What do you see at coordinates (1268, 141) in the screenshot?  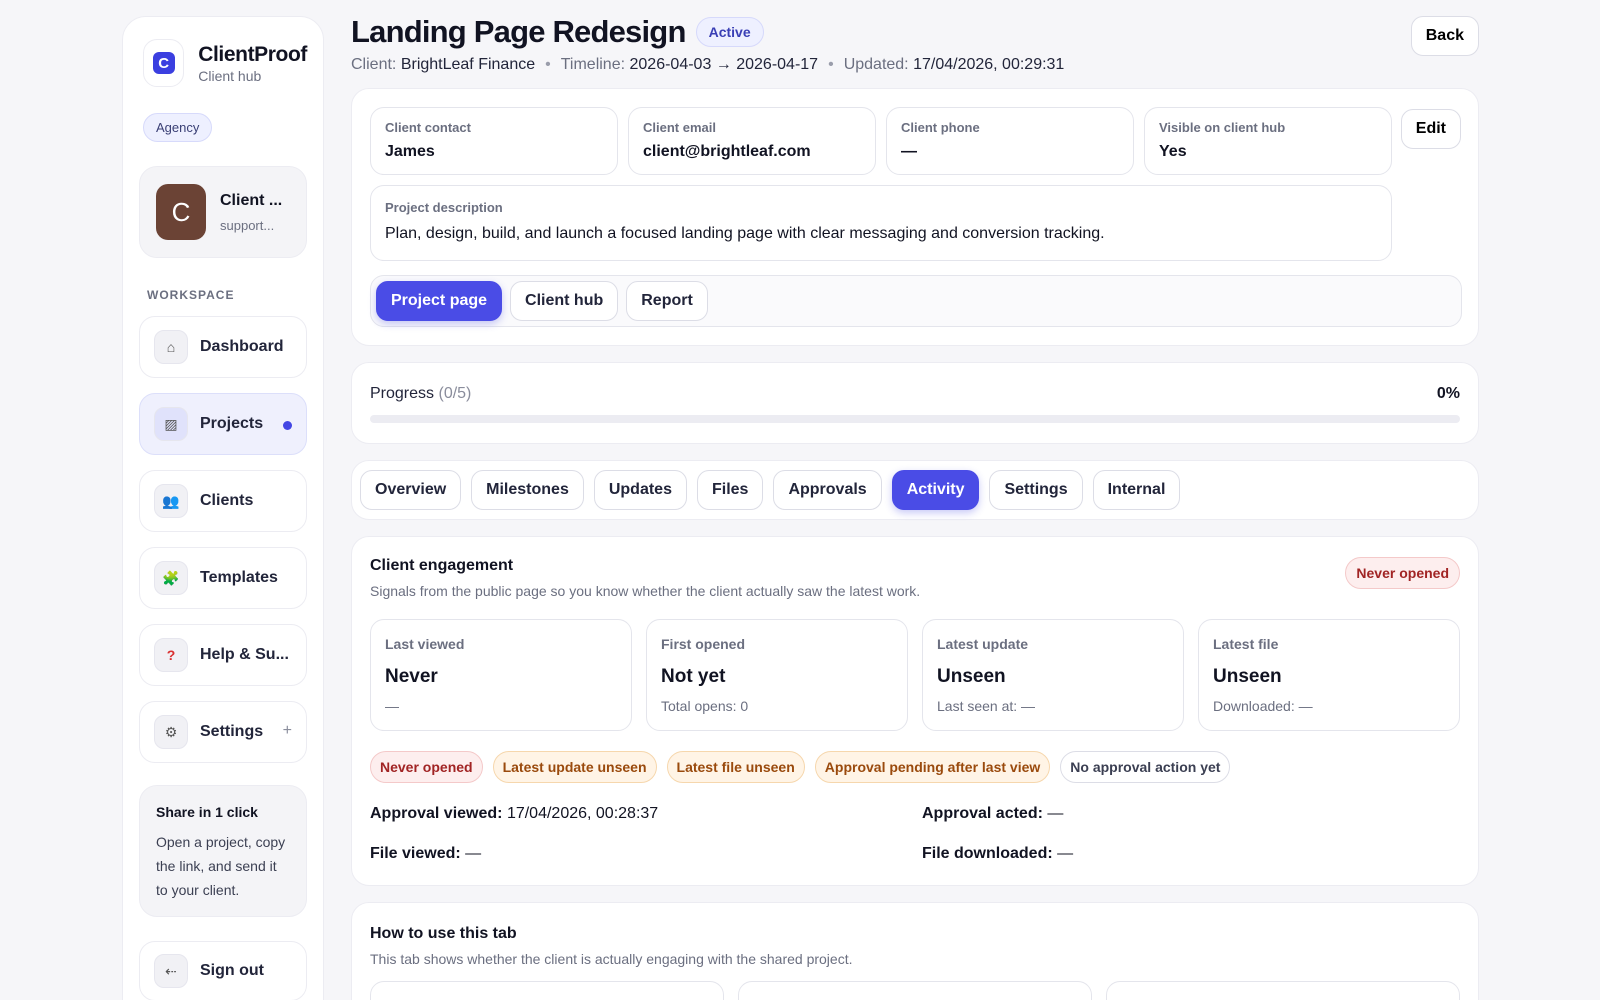 I see `visible-on-hub-field: Visible on client hub Yes` at bounding box center [1268, 141].